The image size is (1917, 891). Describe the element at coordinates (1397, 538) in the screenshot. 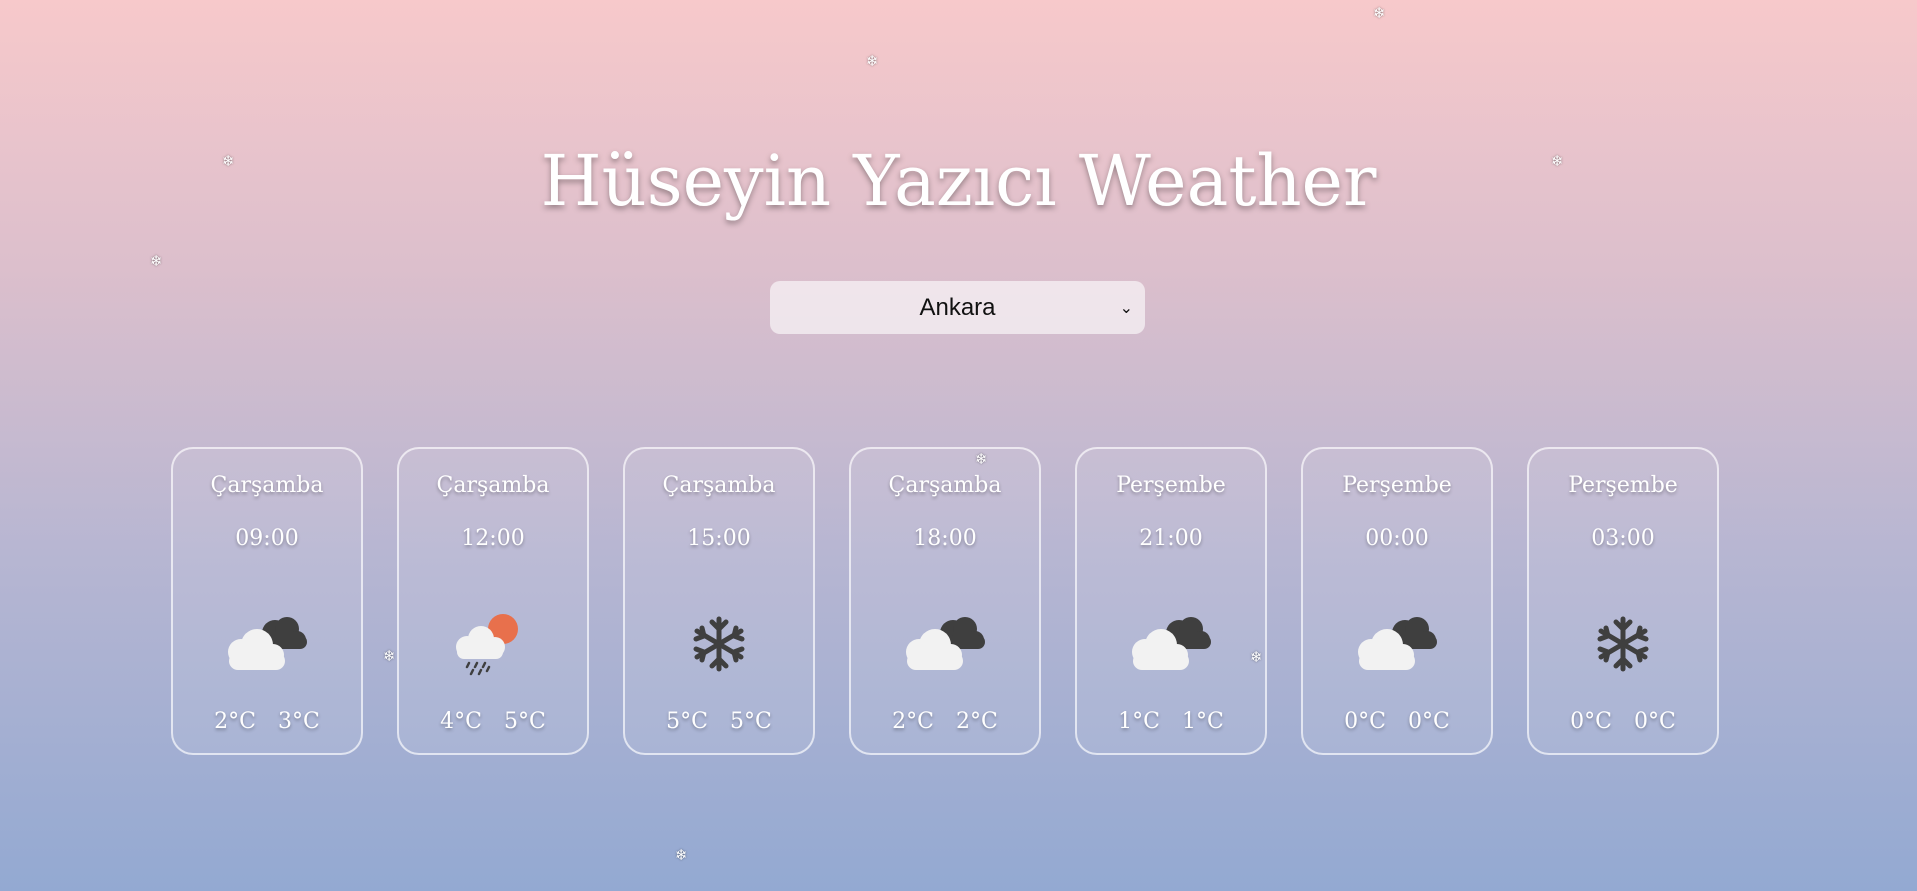

I see `forecast-time: 00:00` at that location.